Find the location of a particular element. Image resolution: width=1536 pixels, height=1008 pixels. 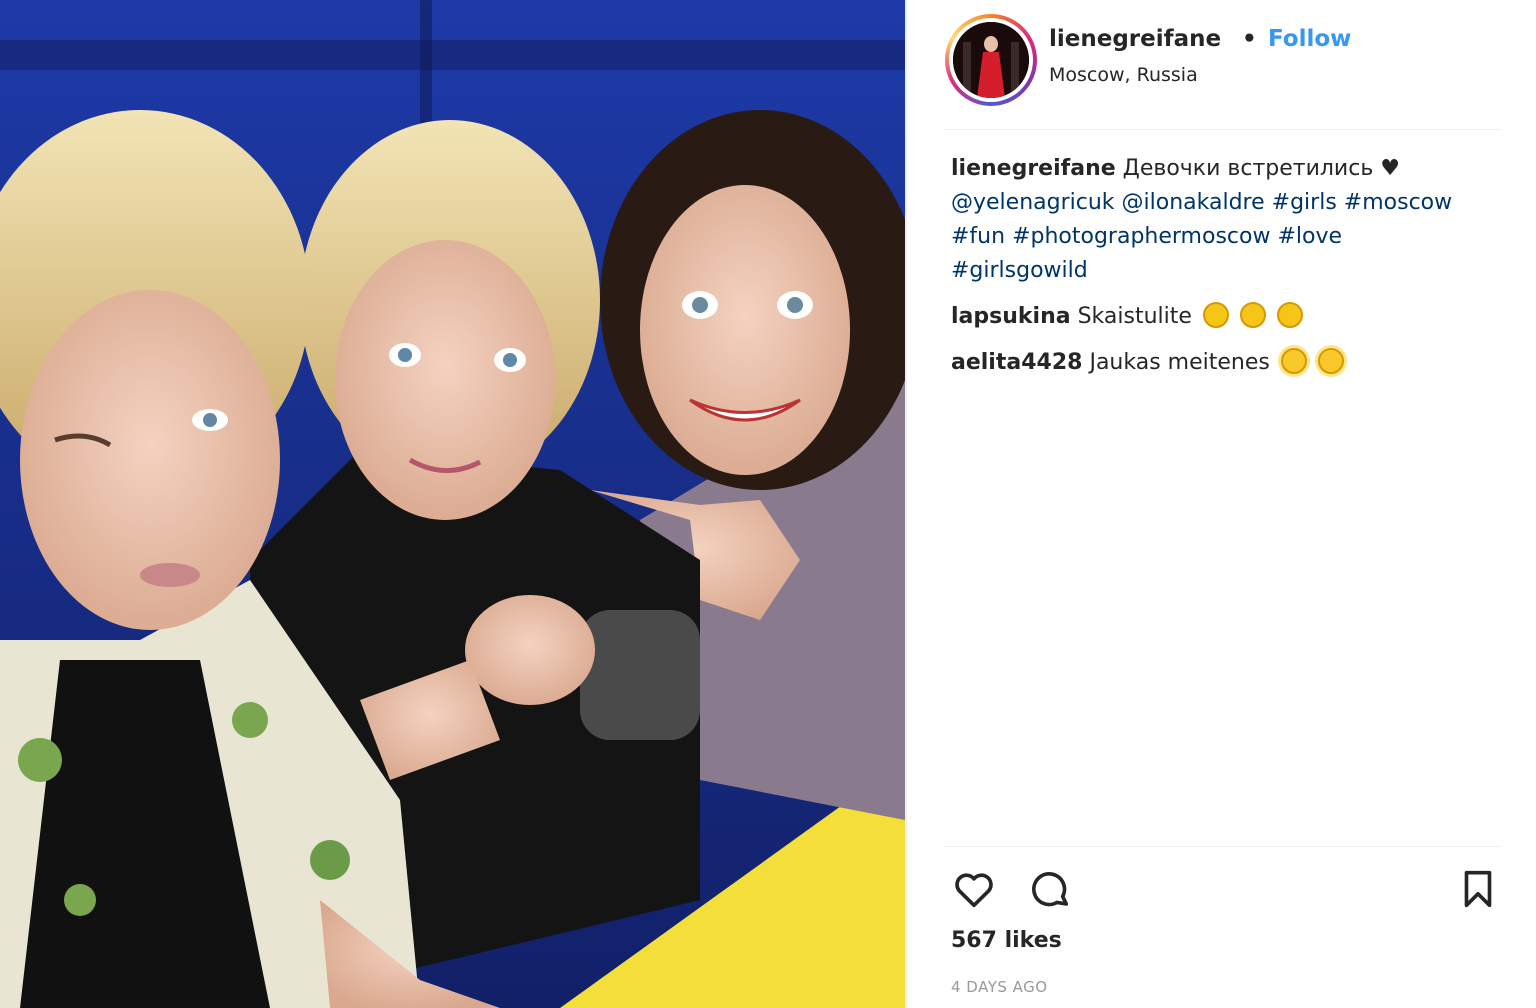

bookmark-icon is located at coordinates (1478, 889).